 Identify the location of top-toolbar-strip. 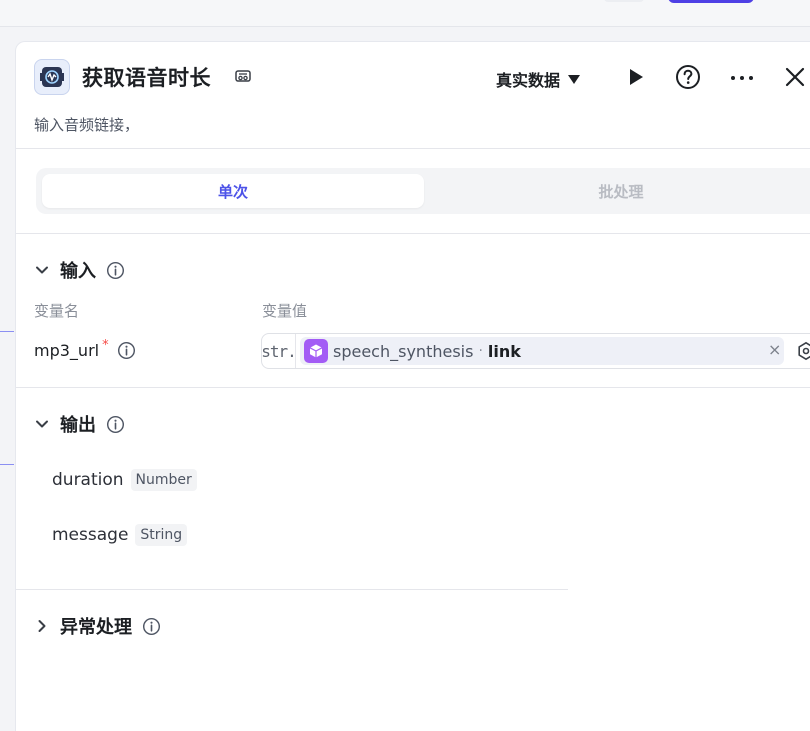
(405, 13).